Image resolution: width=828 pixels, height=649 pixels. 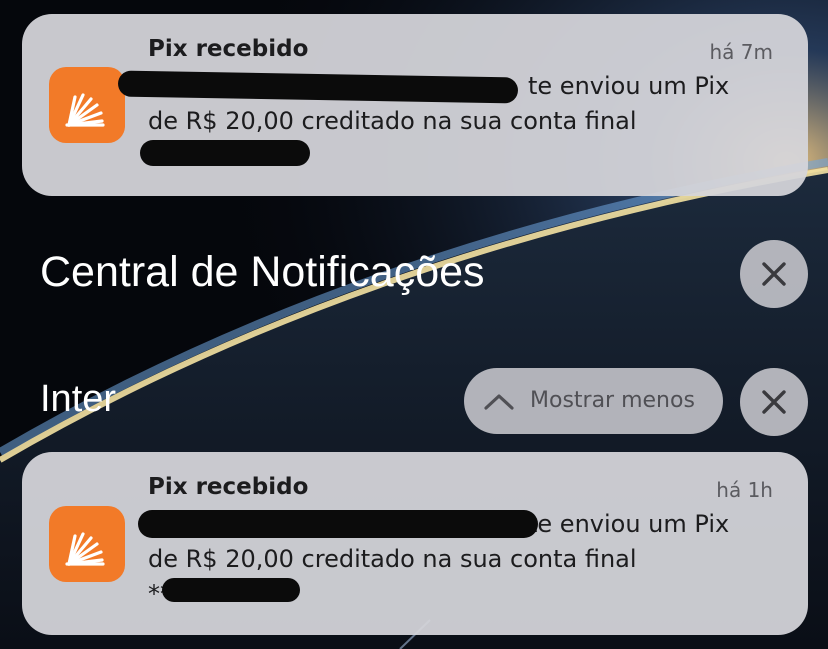 I want to click on show-less-label: Mostrar menos, so click(x=612, y=400).